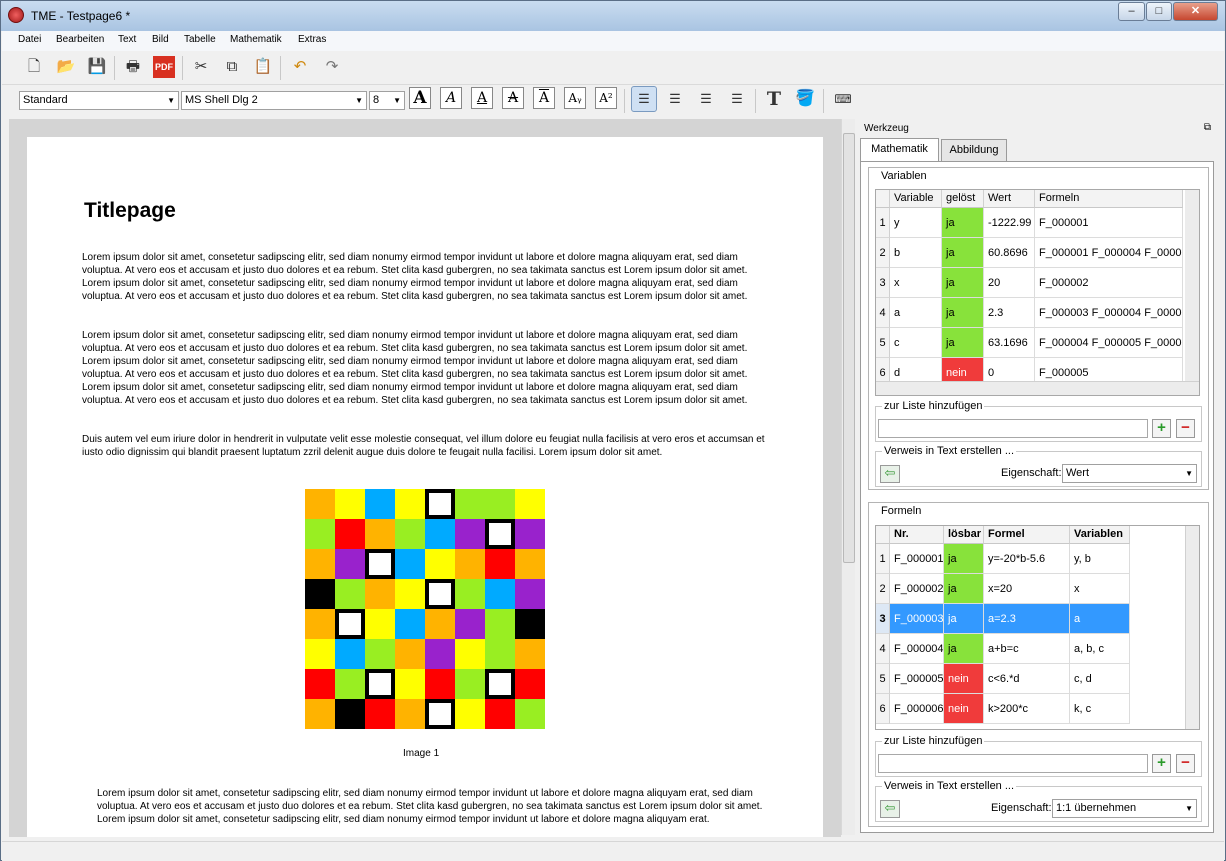 This screenshot has width=1226, height=861. I want to click on table-cell: b, so click(916, 253).